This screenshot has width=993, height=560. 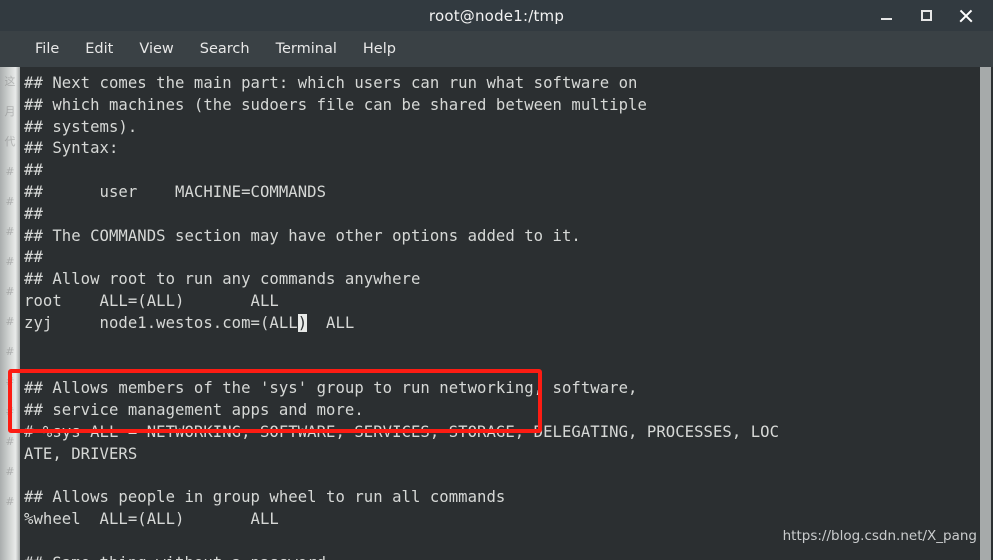 What do you see at coordinates (401, 556) in the screenshot?
I see `terminal-line: ## Same thing without a password` at bounding box center [401, 556].